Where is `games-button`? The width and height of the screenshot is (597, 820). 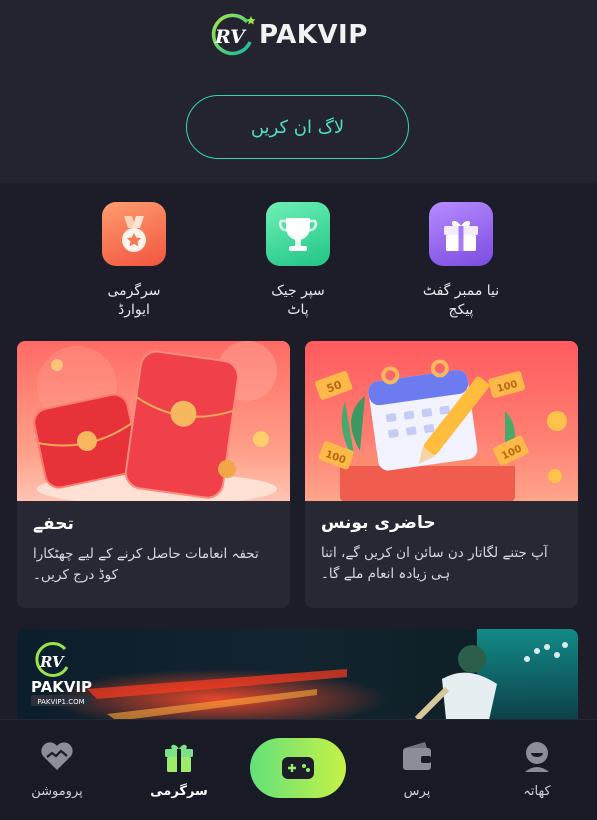
games-button is located at coordinates (298, 768).